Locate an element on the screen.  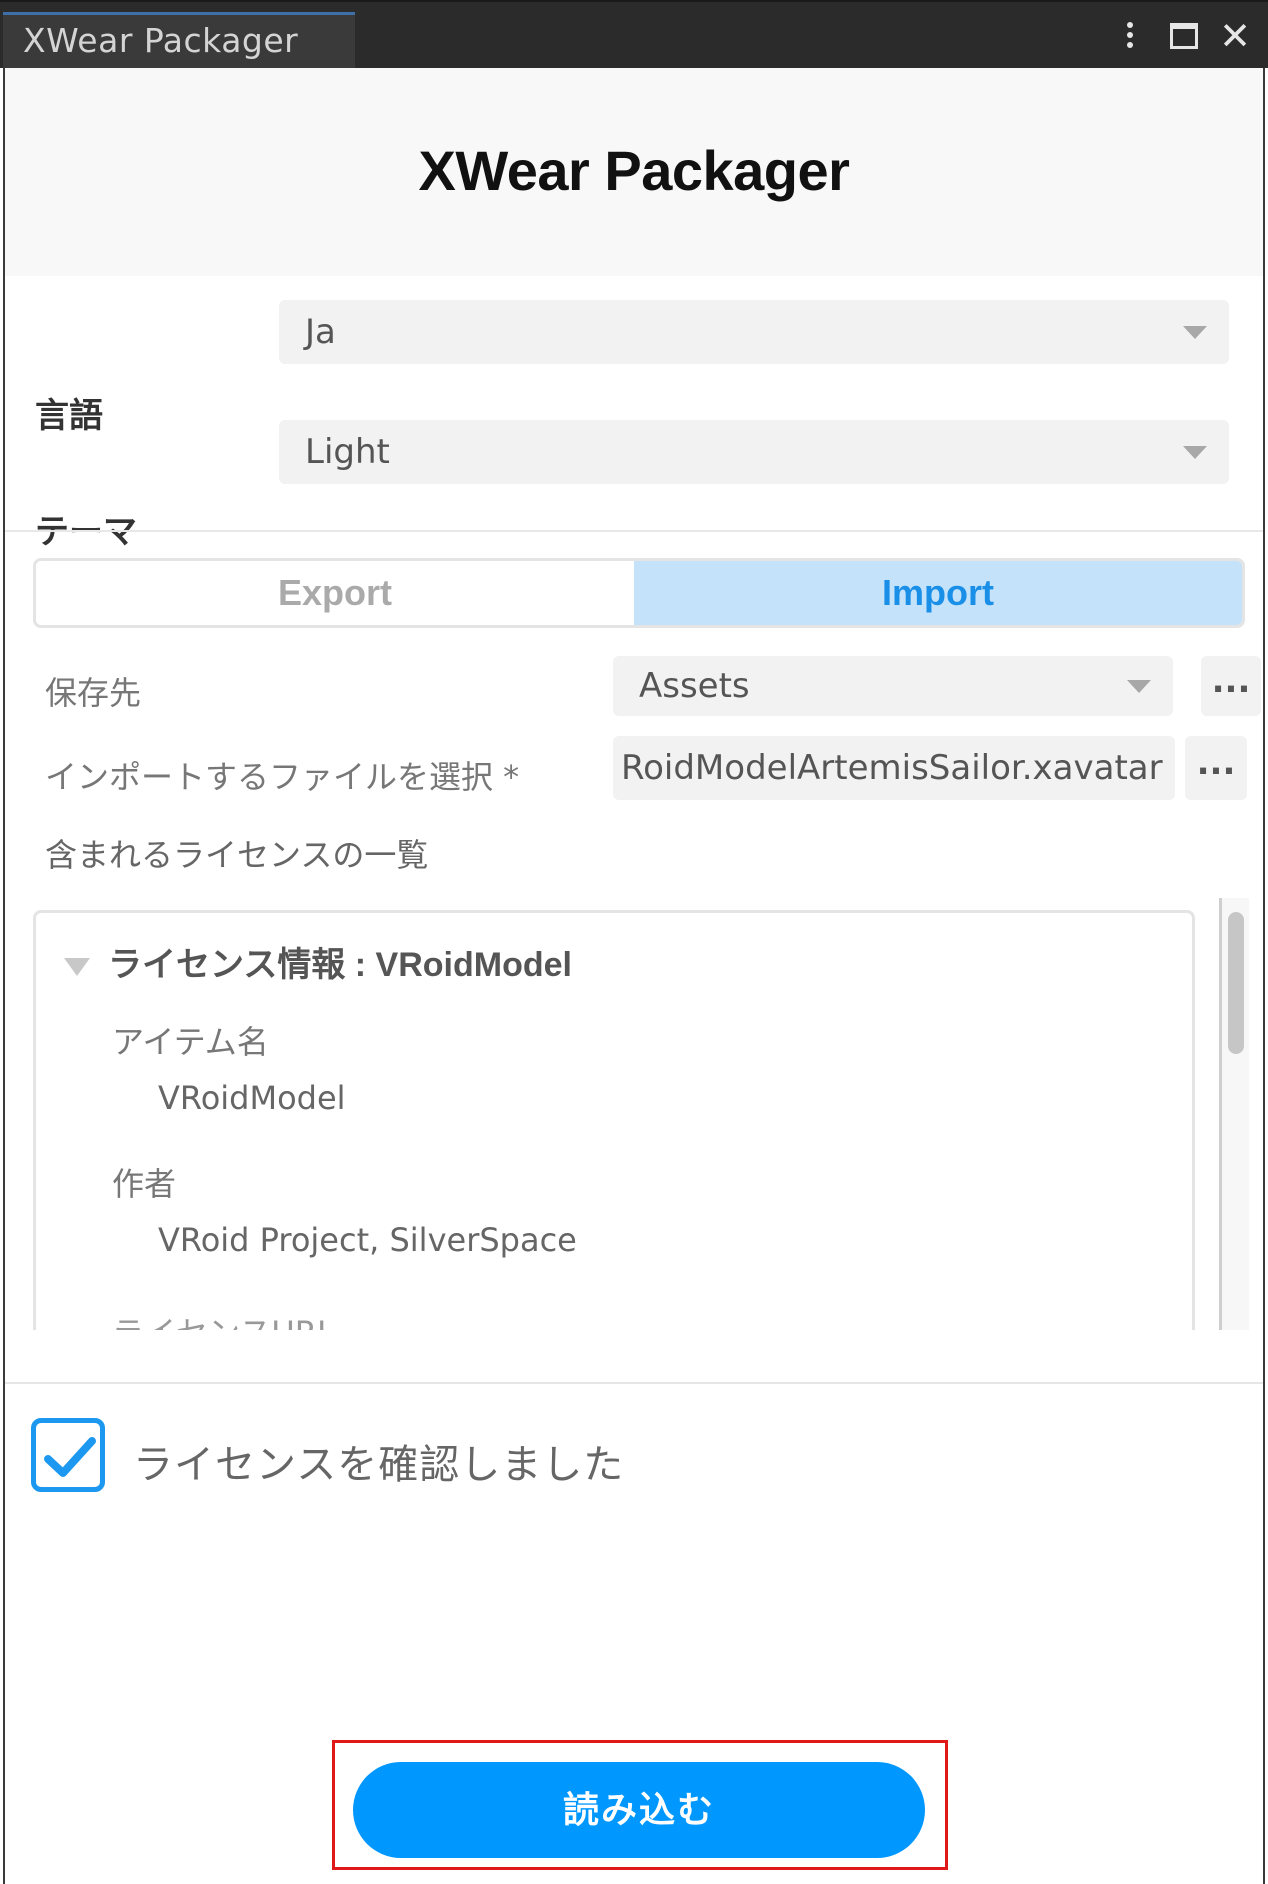
scrollbar-thumb is located at coordinates (1236, 983).